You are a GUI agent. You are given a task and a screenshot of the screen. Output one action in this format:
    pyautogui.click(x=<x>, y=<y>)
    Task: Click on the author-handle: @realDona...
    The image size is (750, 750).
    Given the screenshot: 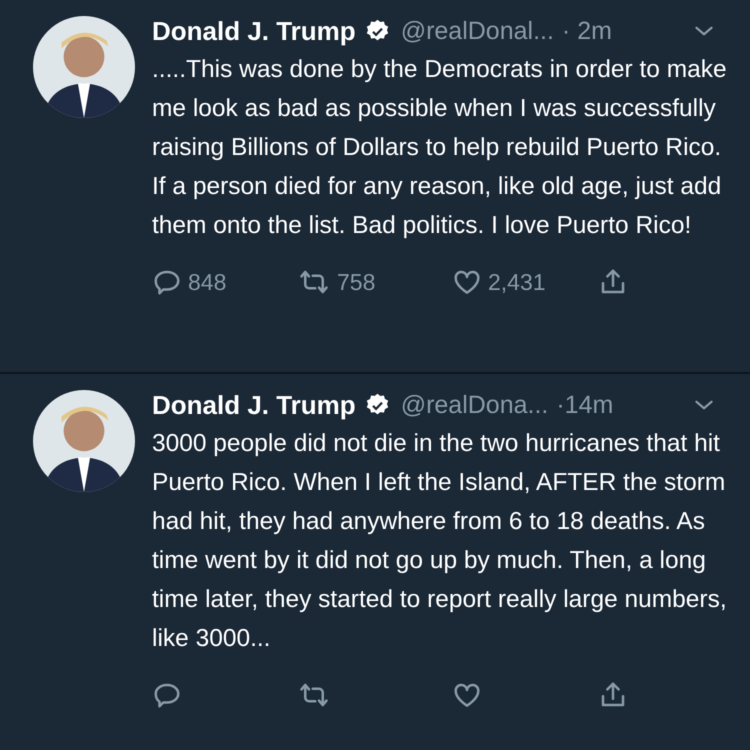 What is the action you would take?
    pyautogui.click(x=474, y=405)
    